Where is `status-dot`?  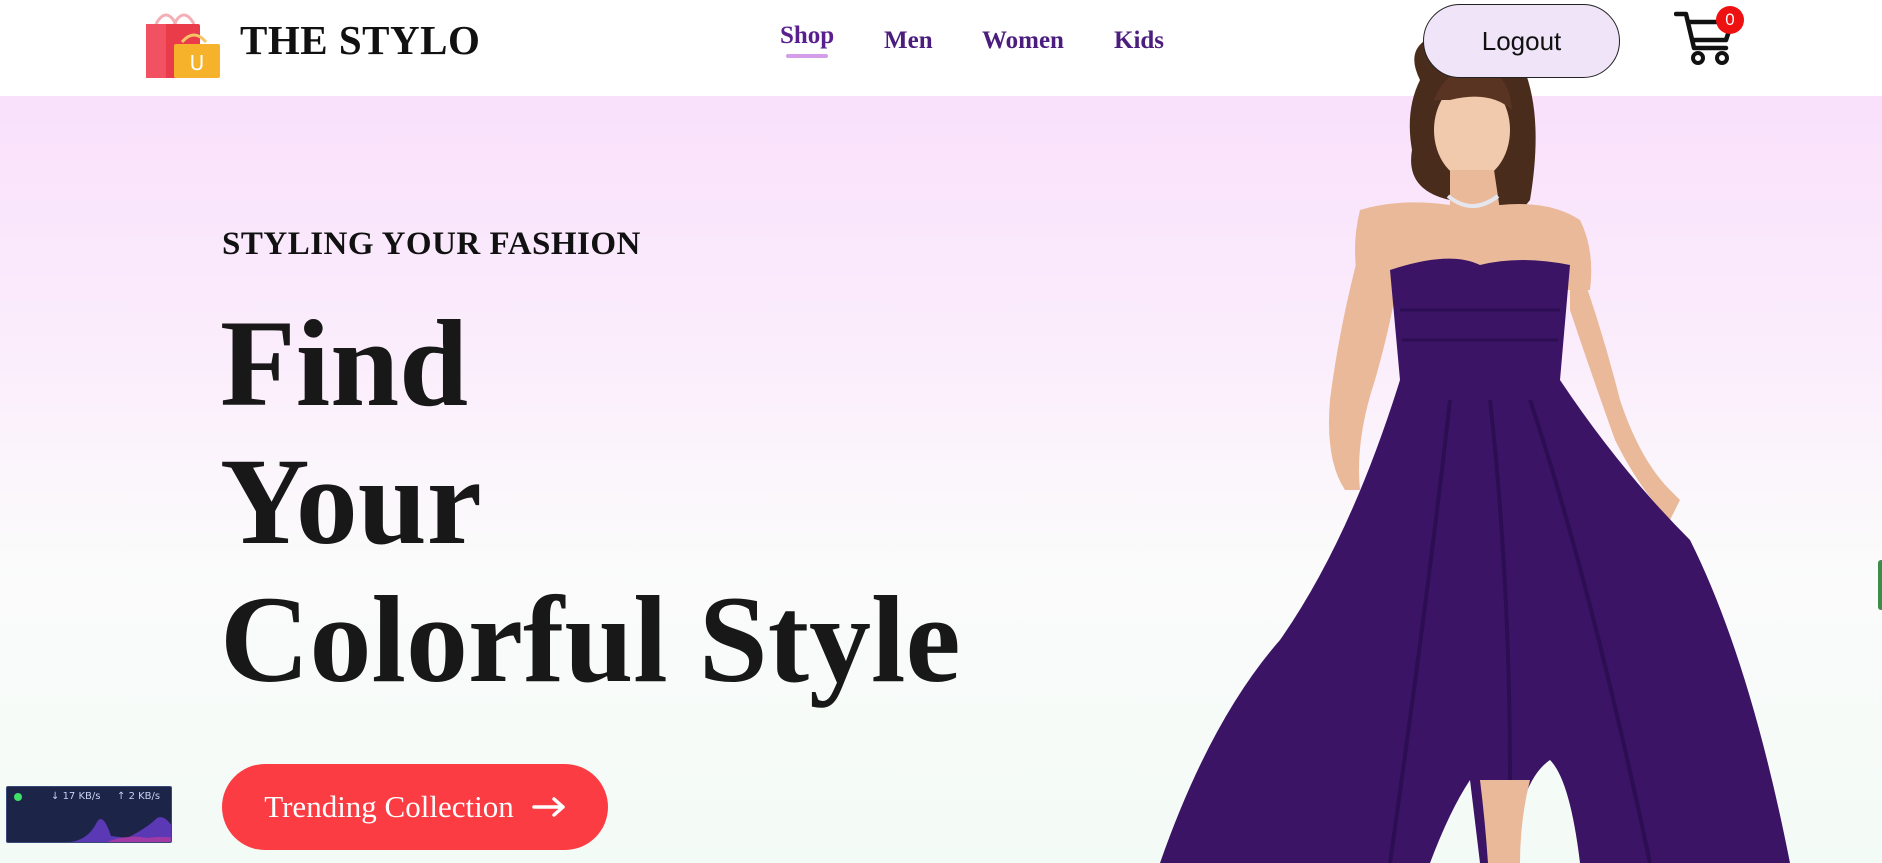 status-dot is located at coordinates (18, 797).